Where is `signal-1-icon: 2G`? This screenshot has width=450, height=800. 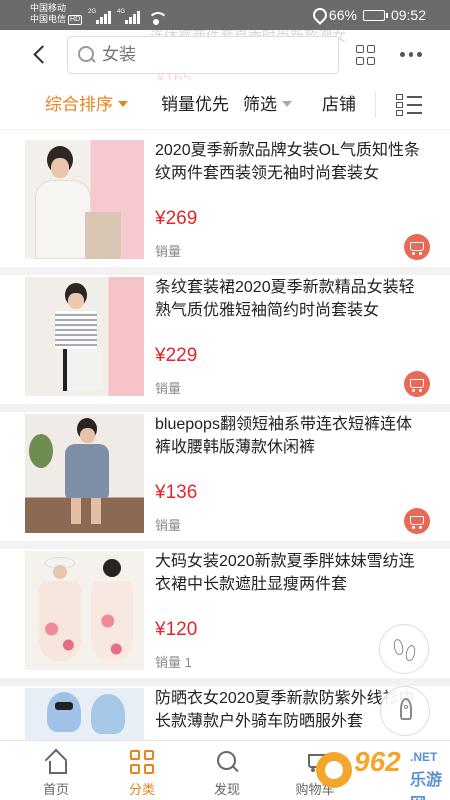
signal-1-icon: 2G is located at coordinates (99, 16).